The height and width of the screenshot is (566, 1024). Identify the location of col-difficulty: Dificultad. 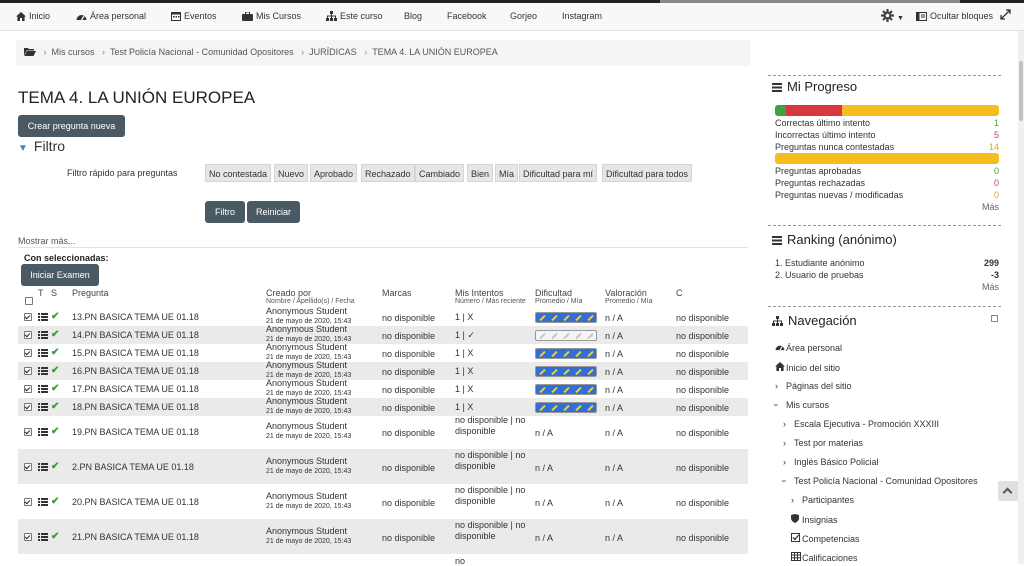
(553, 293).